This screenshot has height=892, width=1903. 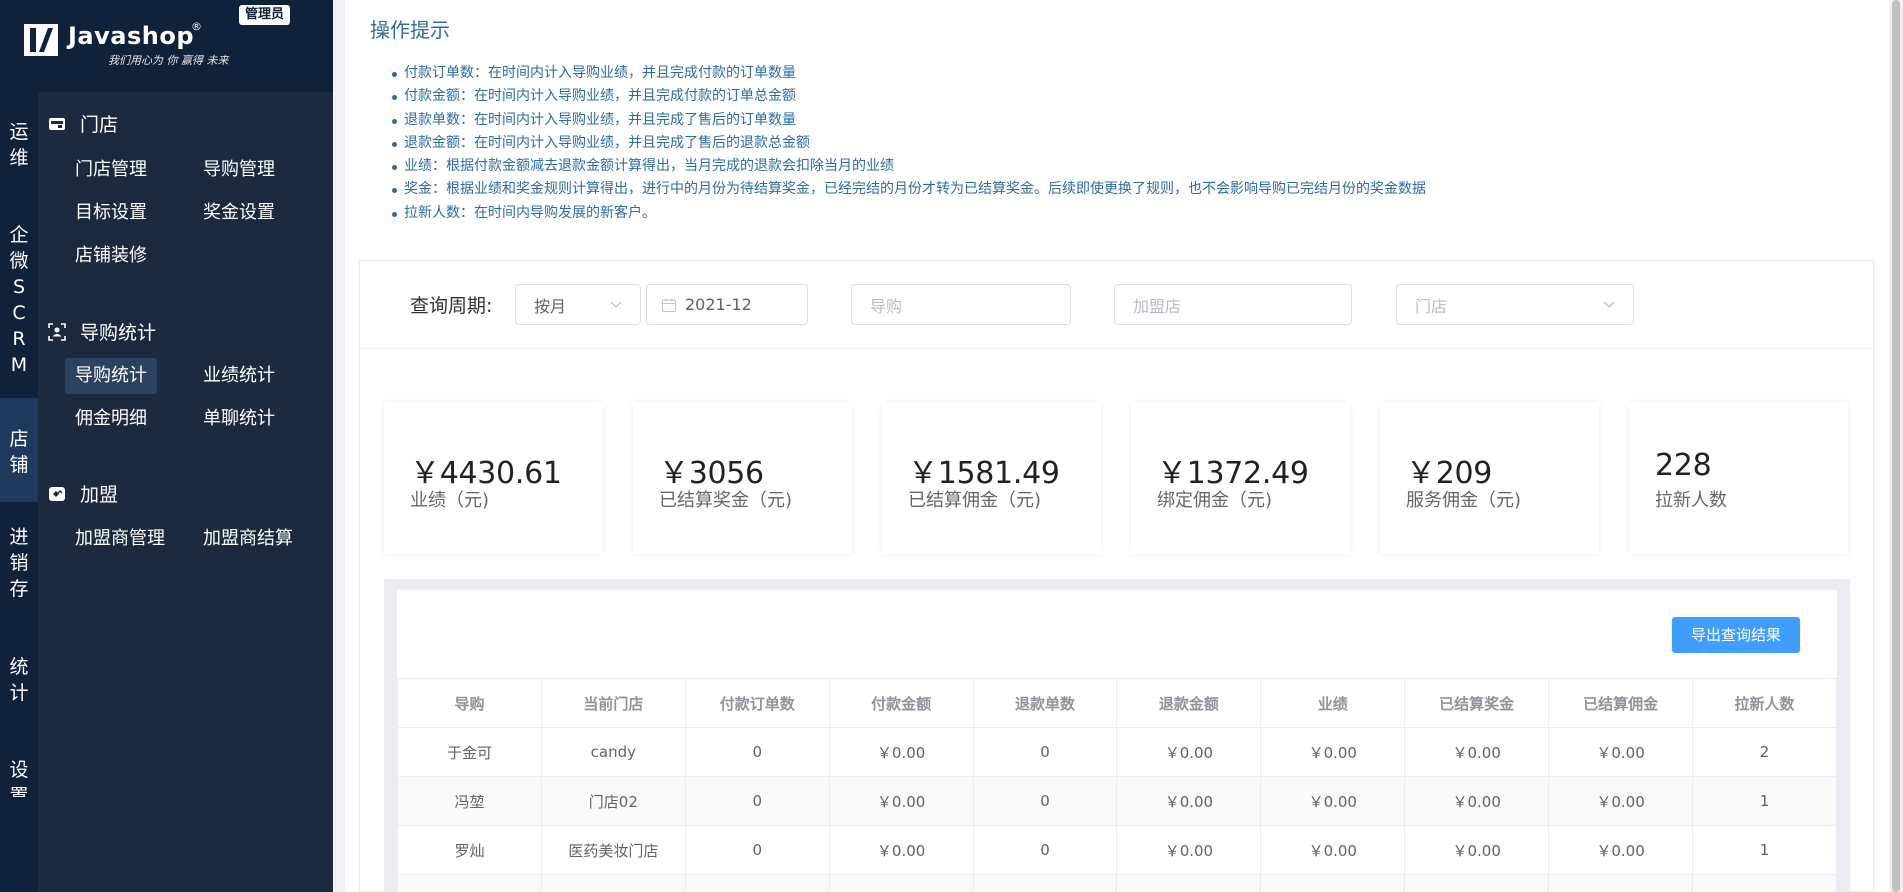 I want to click on column-header: 已结算佣金, so click(x=1621, y=703).